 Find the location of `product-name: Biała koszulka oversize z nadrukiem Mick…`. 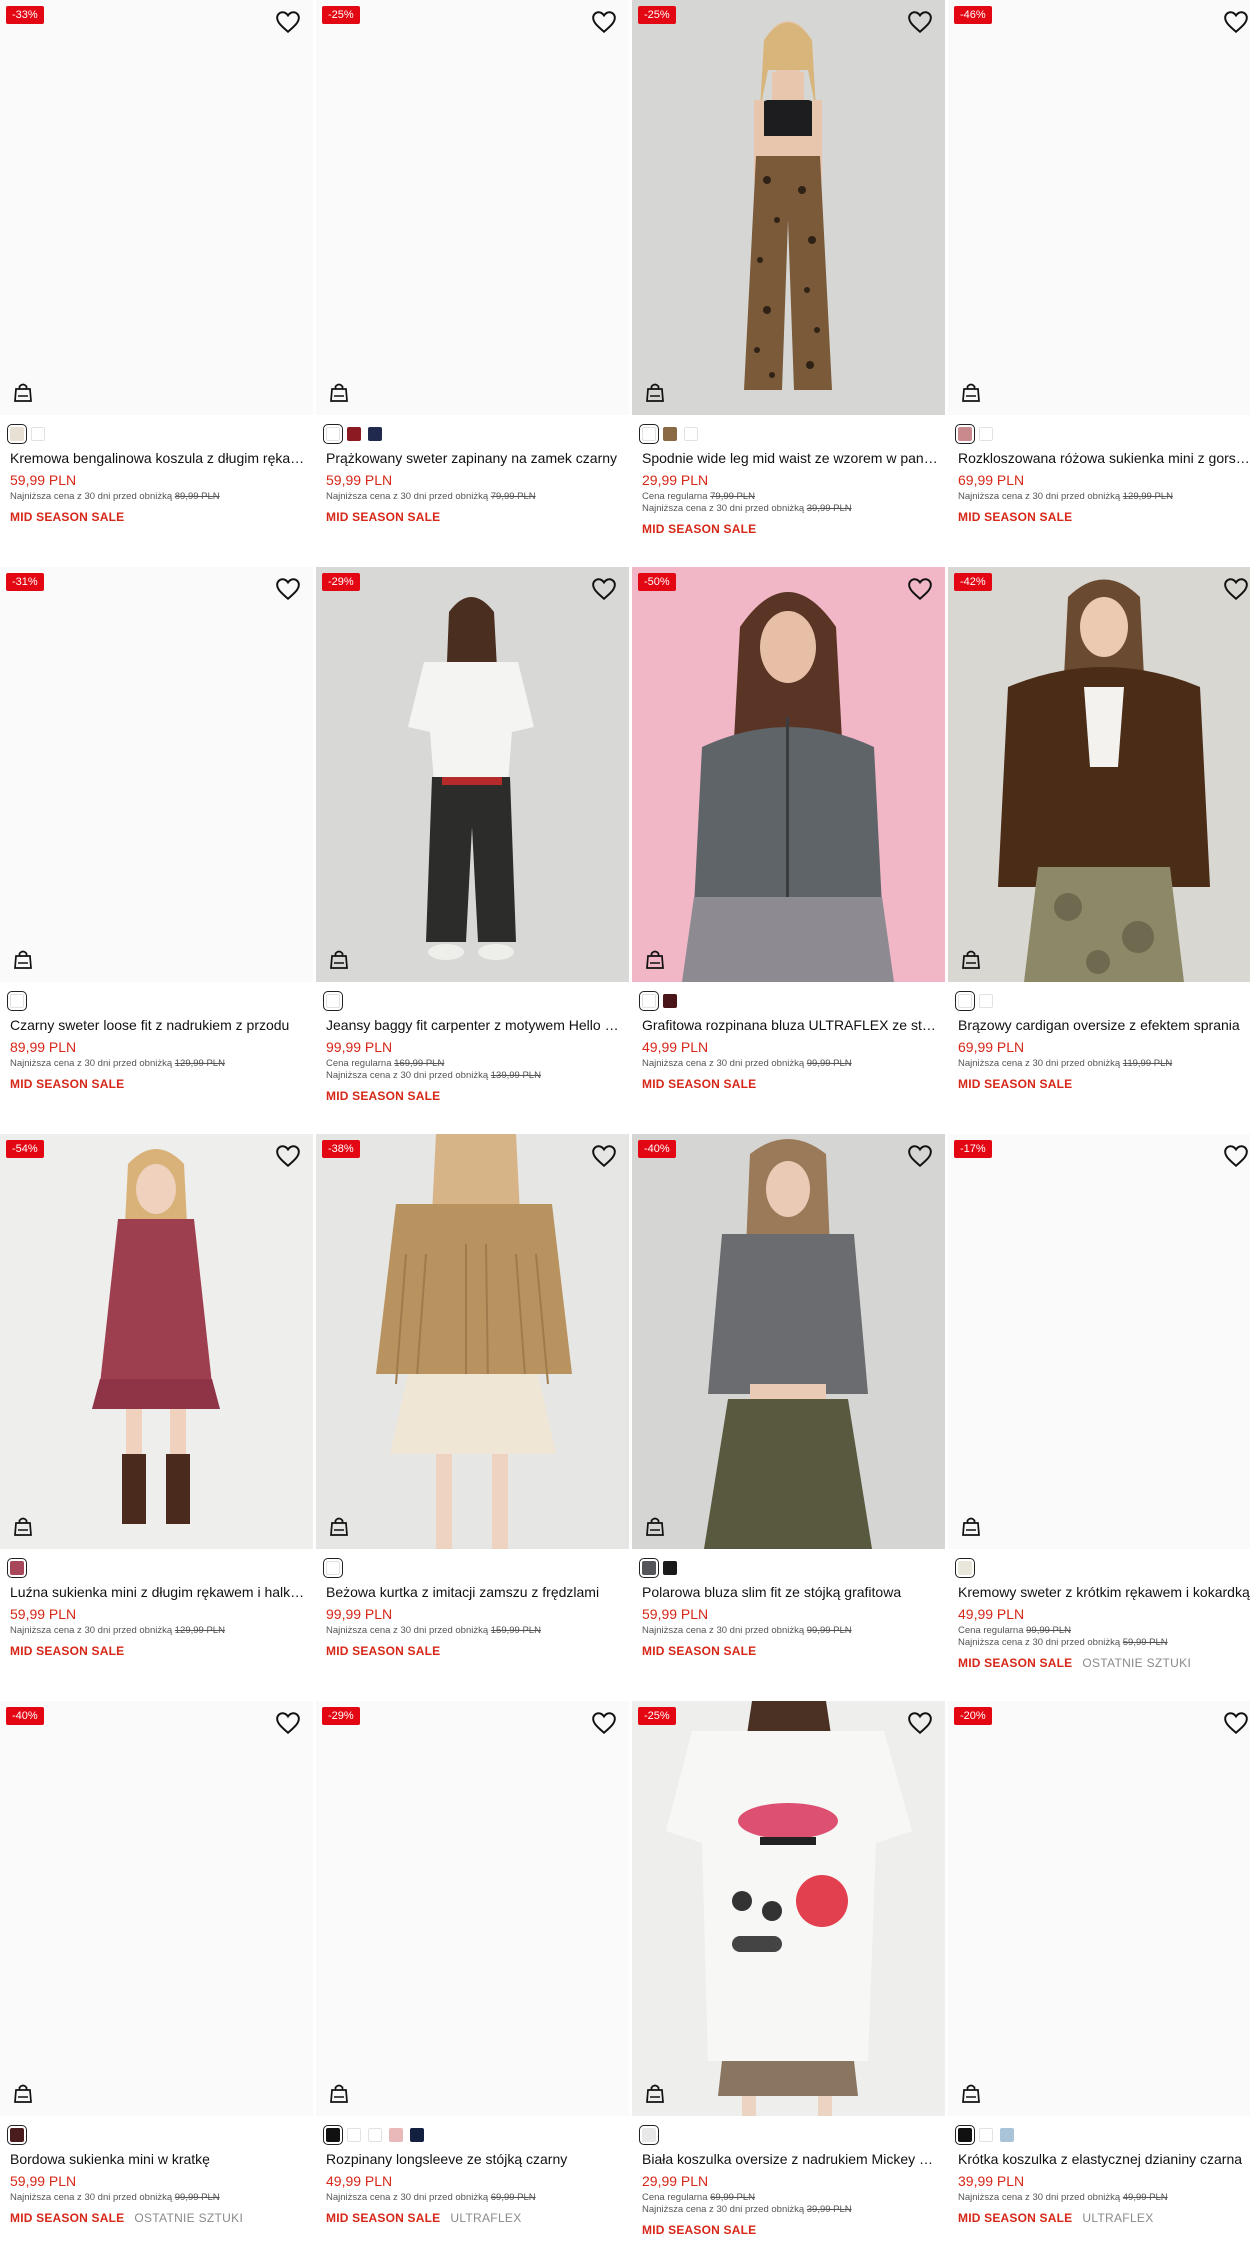

product-name: Biała koszulka oversize z nadrukiem Mick… is located at coordinates (791, 2159).